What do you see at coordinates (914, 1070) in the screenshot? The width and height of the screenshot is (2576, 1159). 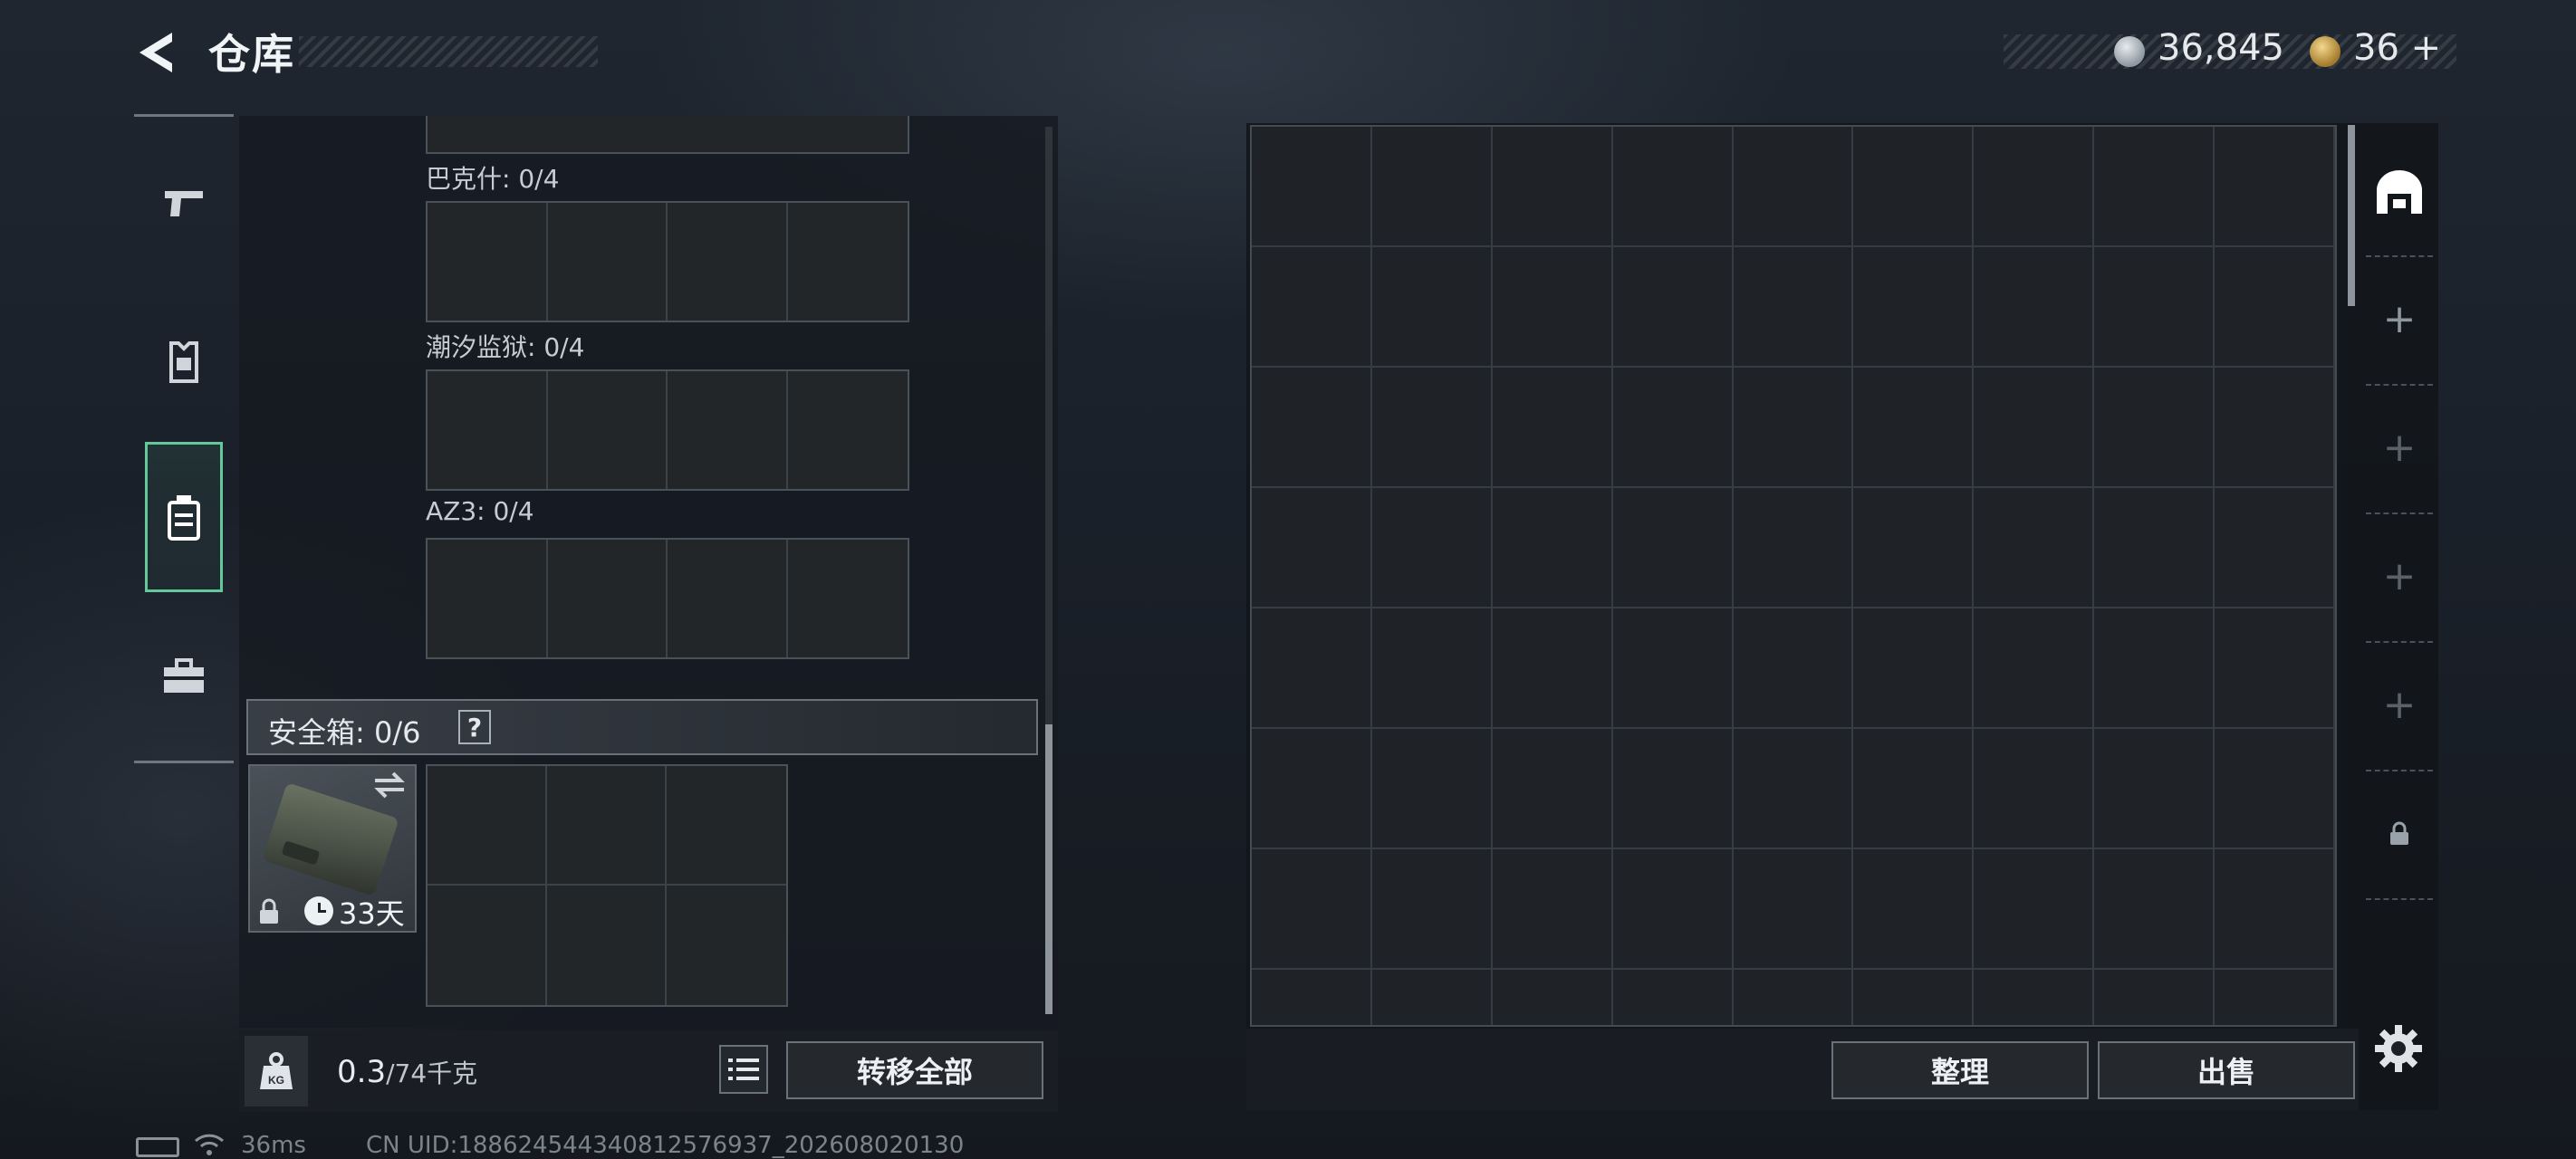 I see `transfer-all-button: 转移全部` at bounding box center [914, 1070].